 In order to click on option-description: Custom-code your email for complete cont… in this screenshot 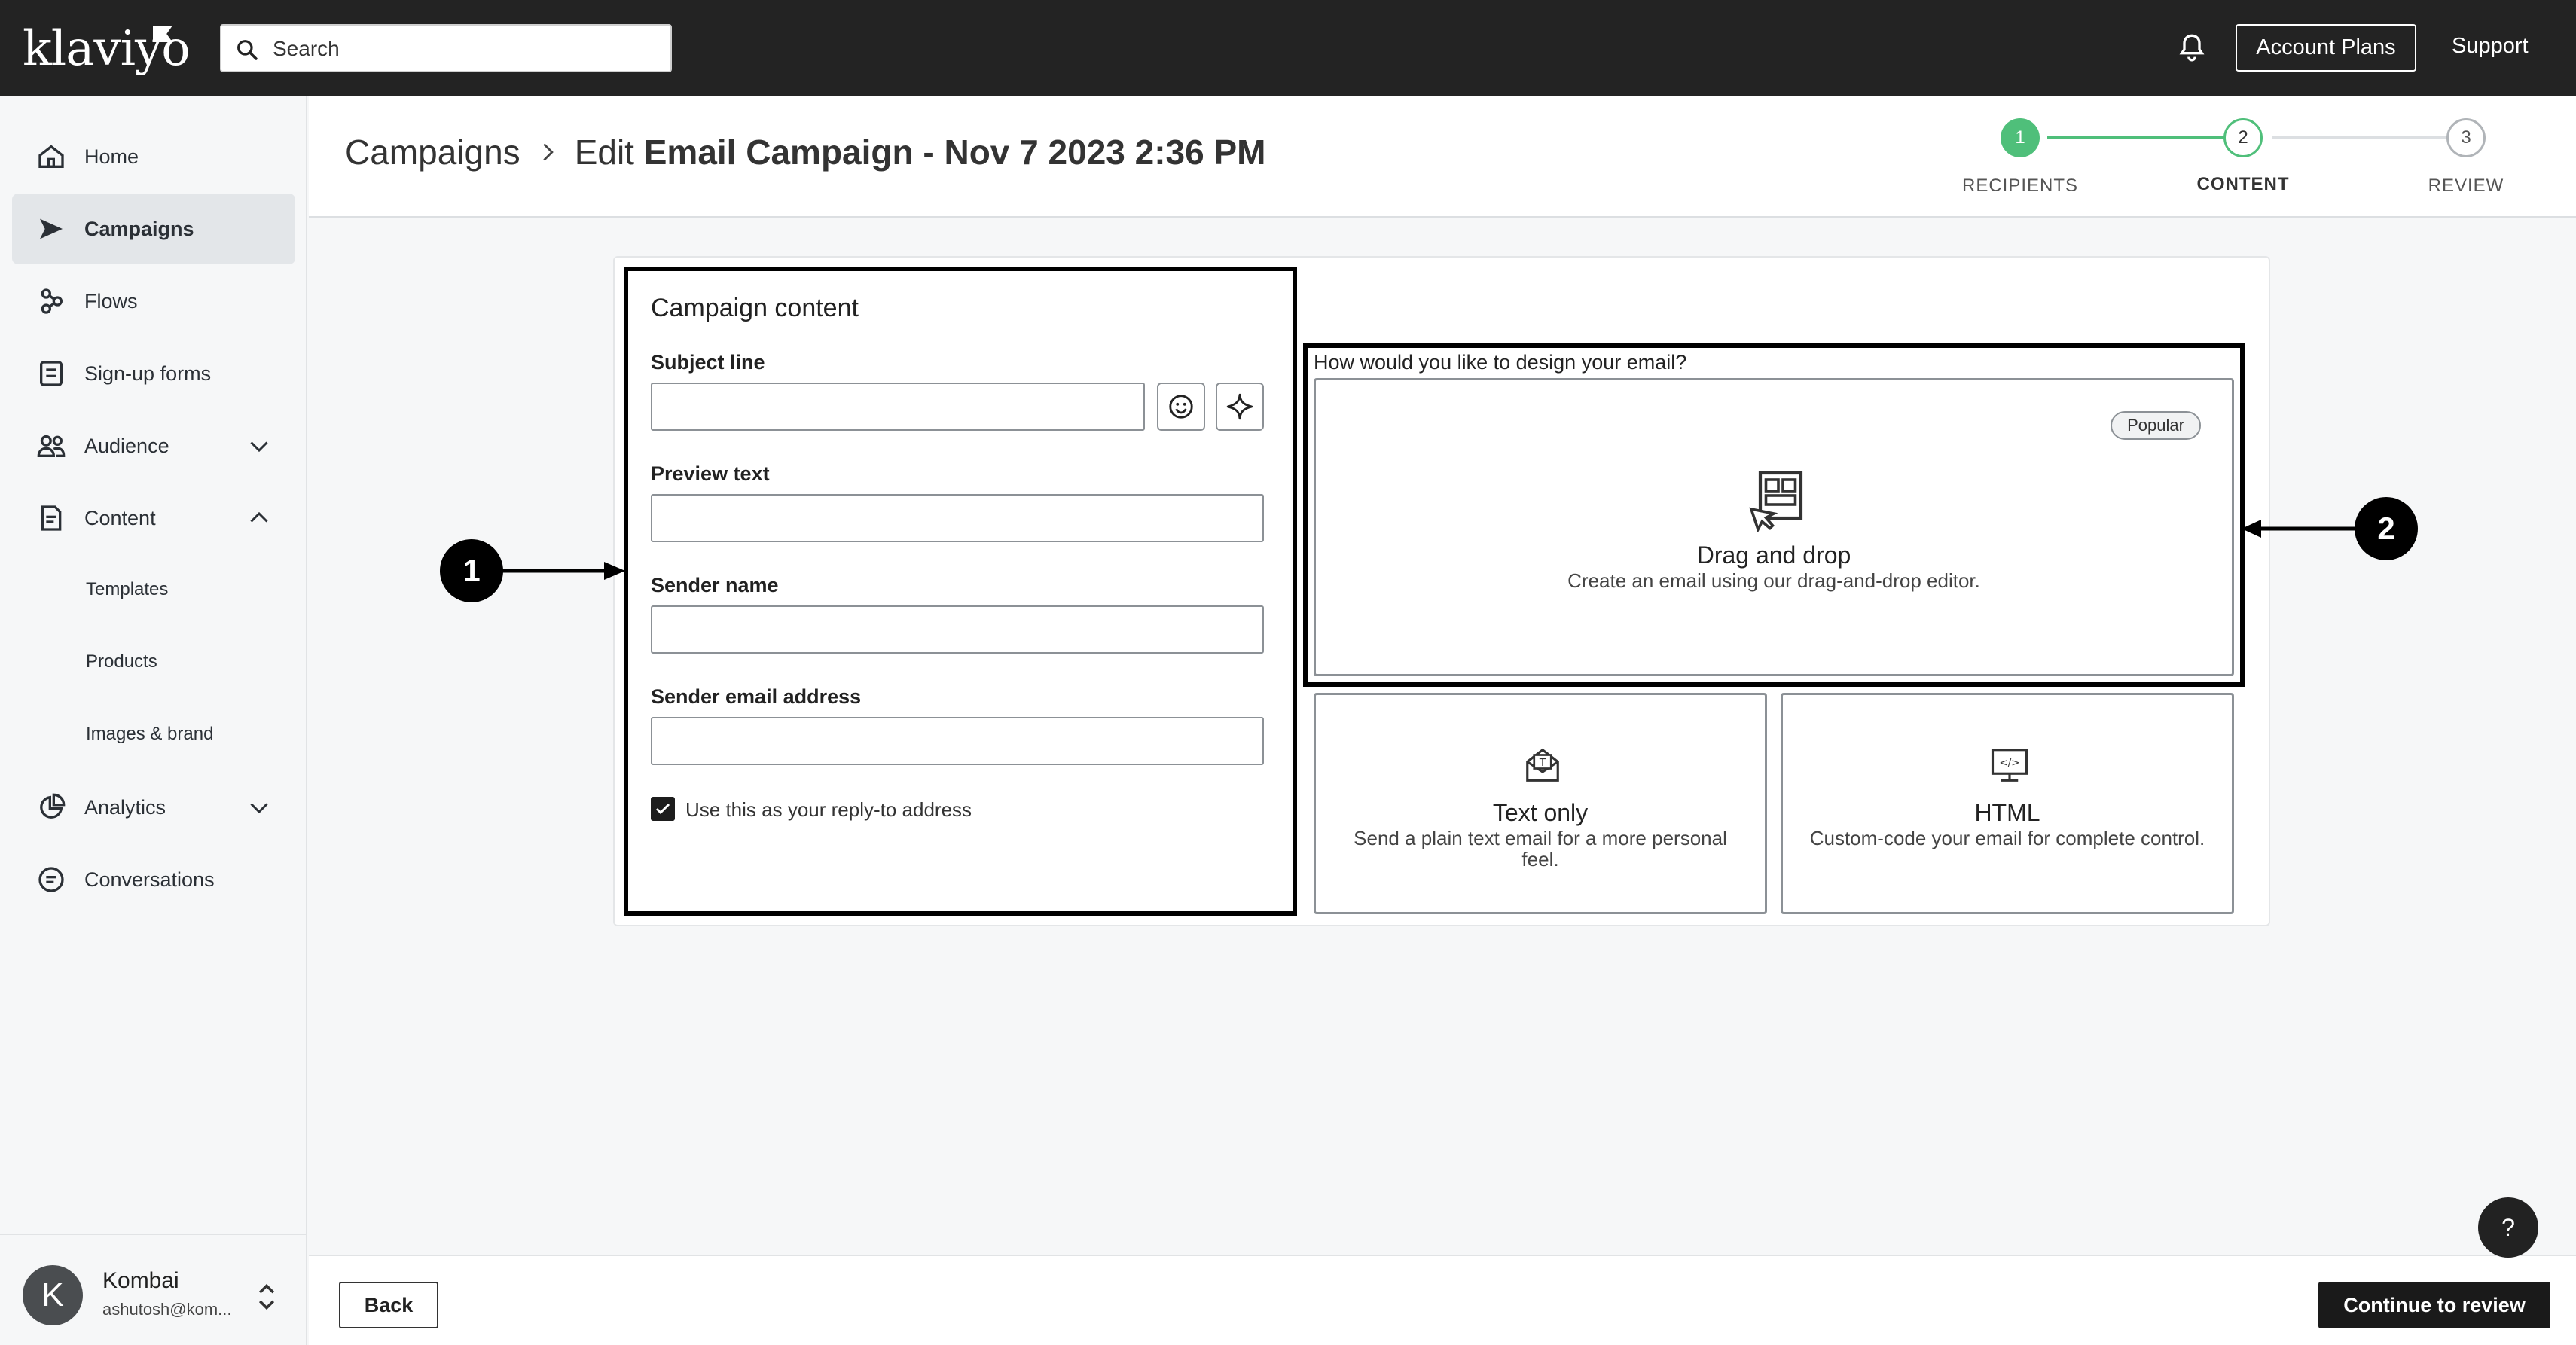, I will do `click(2007, 838)`.